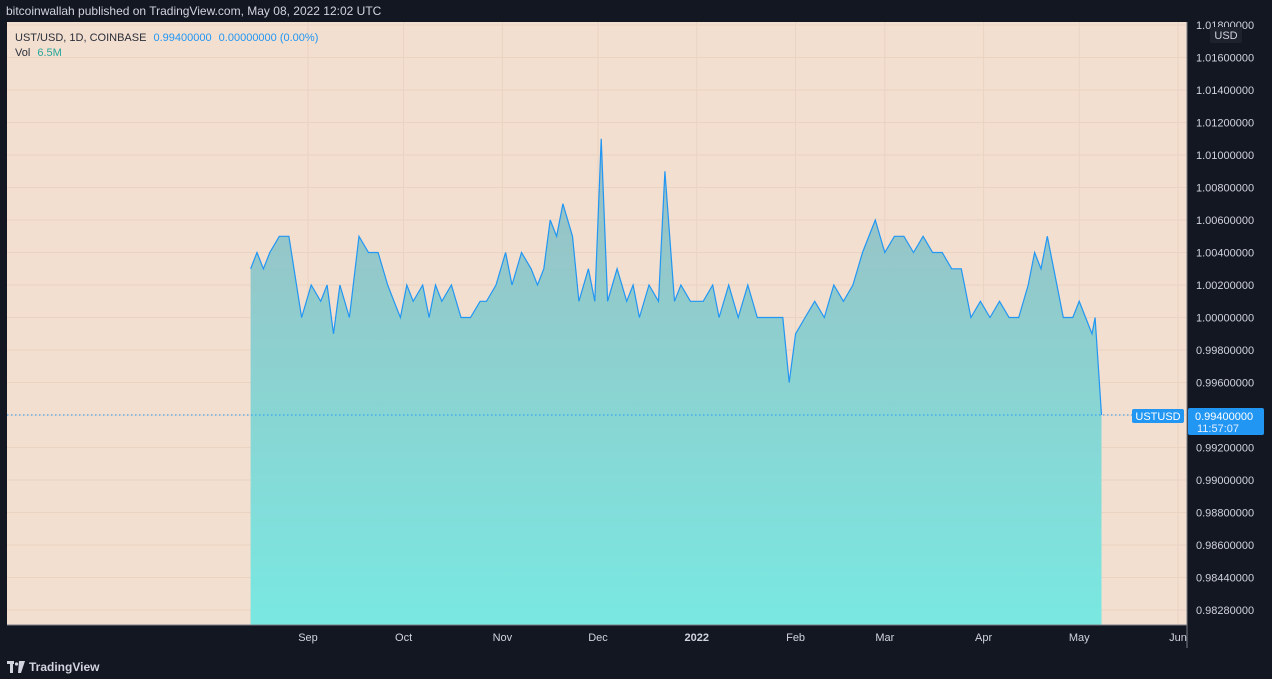 The image size is (1272, 679). Describe the element at coordinates (16, 667) in the screenshot. I see `tradingview-logo-icon` at that location.